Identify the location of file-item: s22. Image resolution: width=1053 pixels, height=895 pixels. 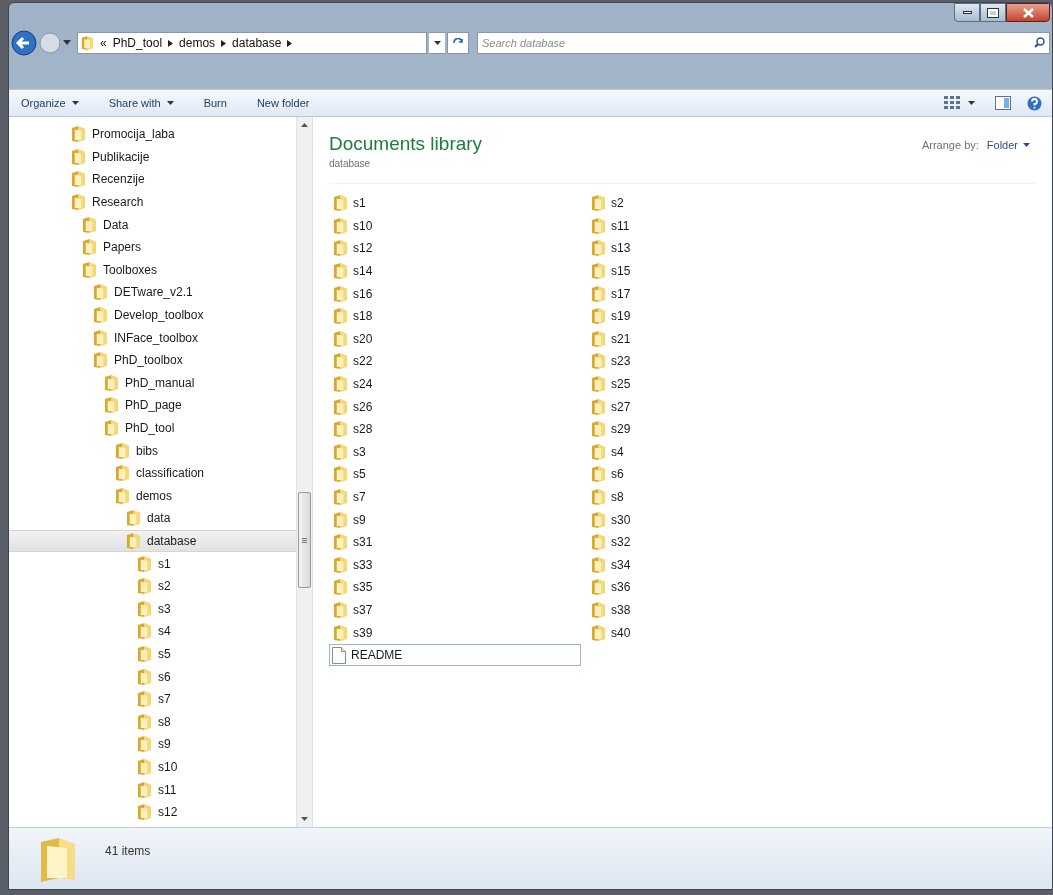
(455, 361).